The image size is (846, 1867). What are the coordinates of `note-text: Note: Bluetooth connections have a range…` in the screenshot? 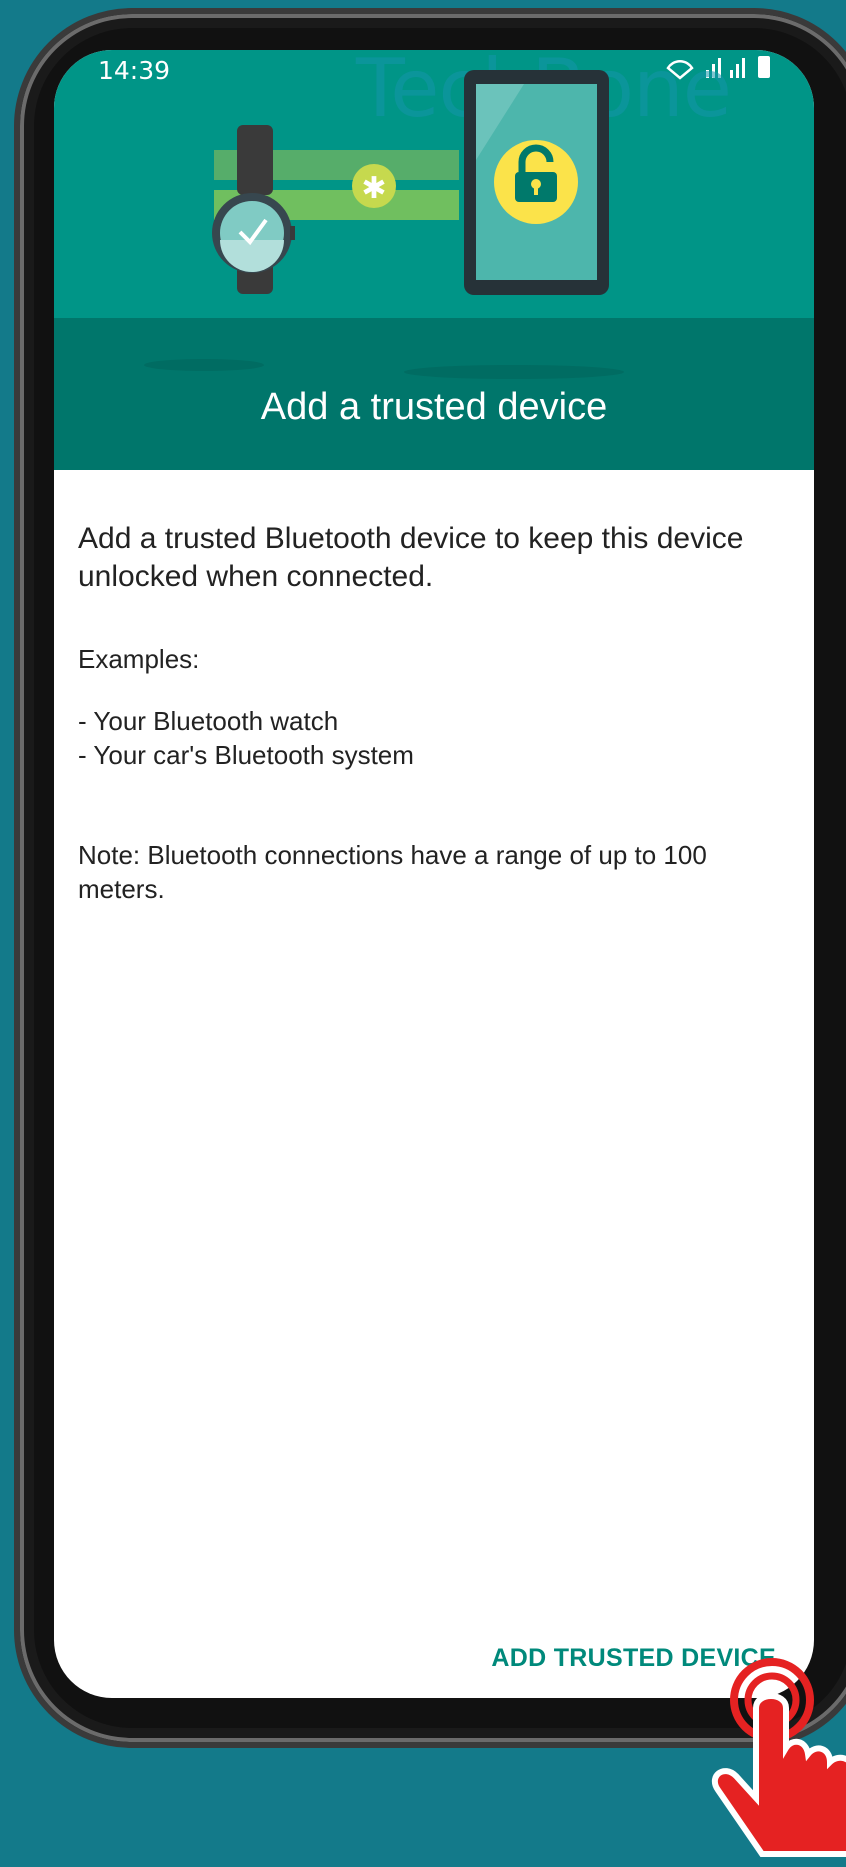 It's located at (392, 872).